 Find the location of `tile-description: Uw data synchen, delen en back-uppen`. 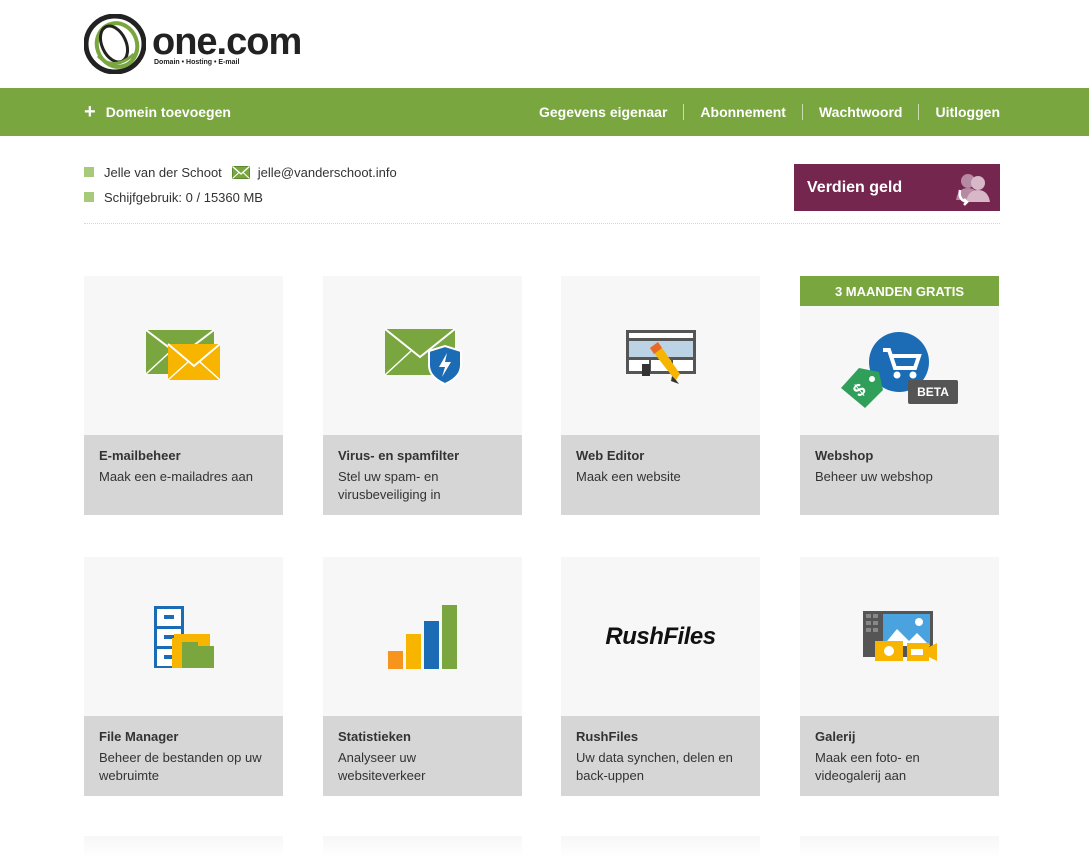

tile-description: Uw data synchen, delen en back-uppen is located at coordinates (654, 766).